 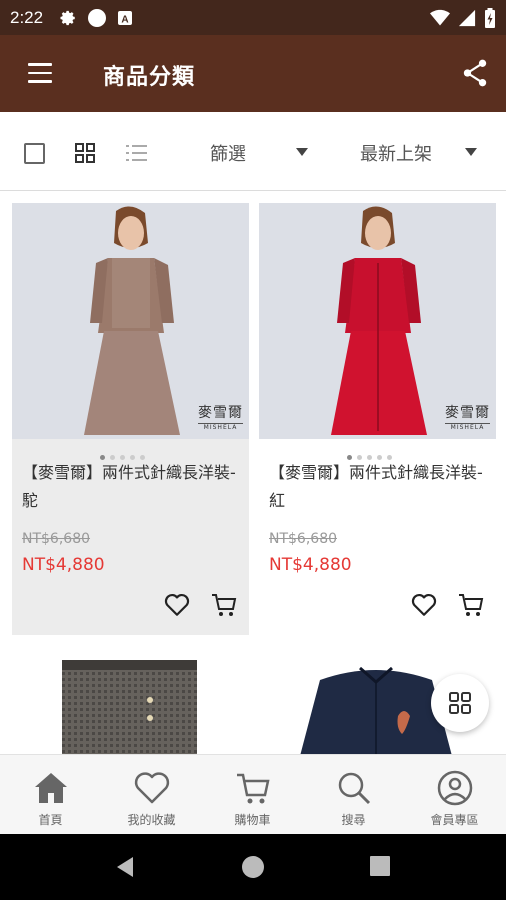 What do you see at coordinates (440, 17) in the screenshot?
I see `wifi-icon` at bounding box center [440, 17].